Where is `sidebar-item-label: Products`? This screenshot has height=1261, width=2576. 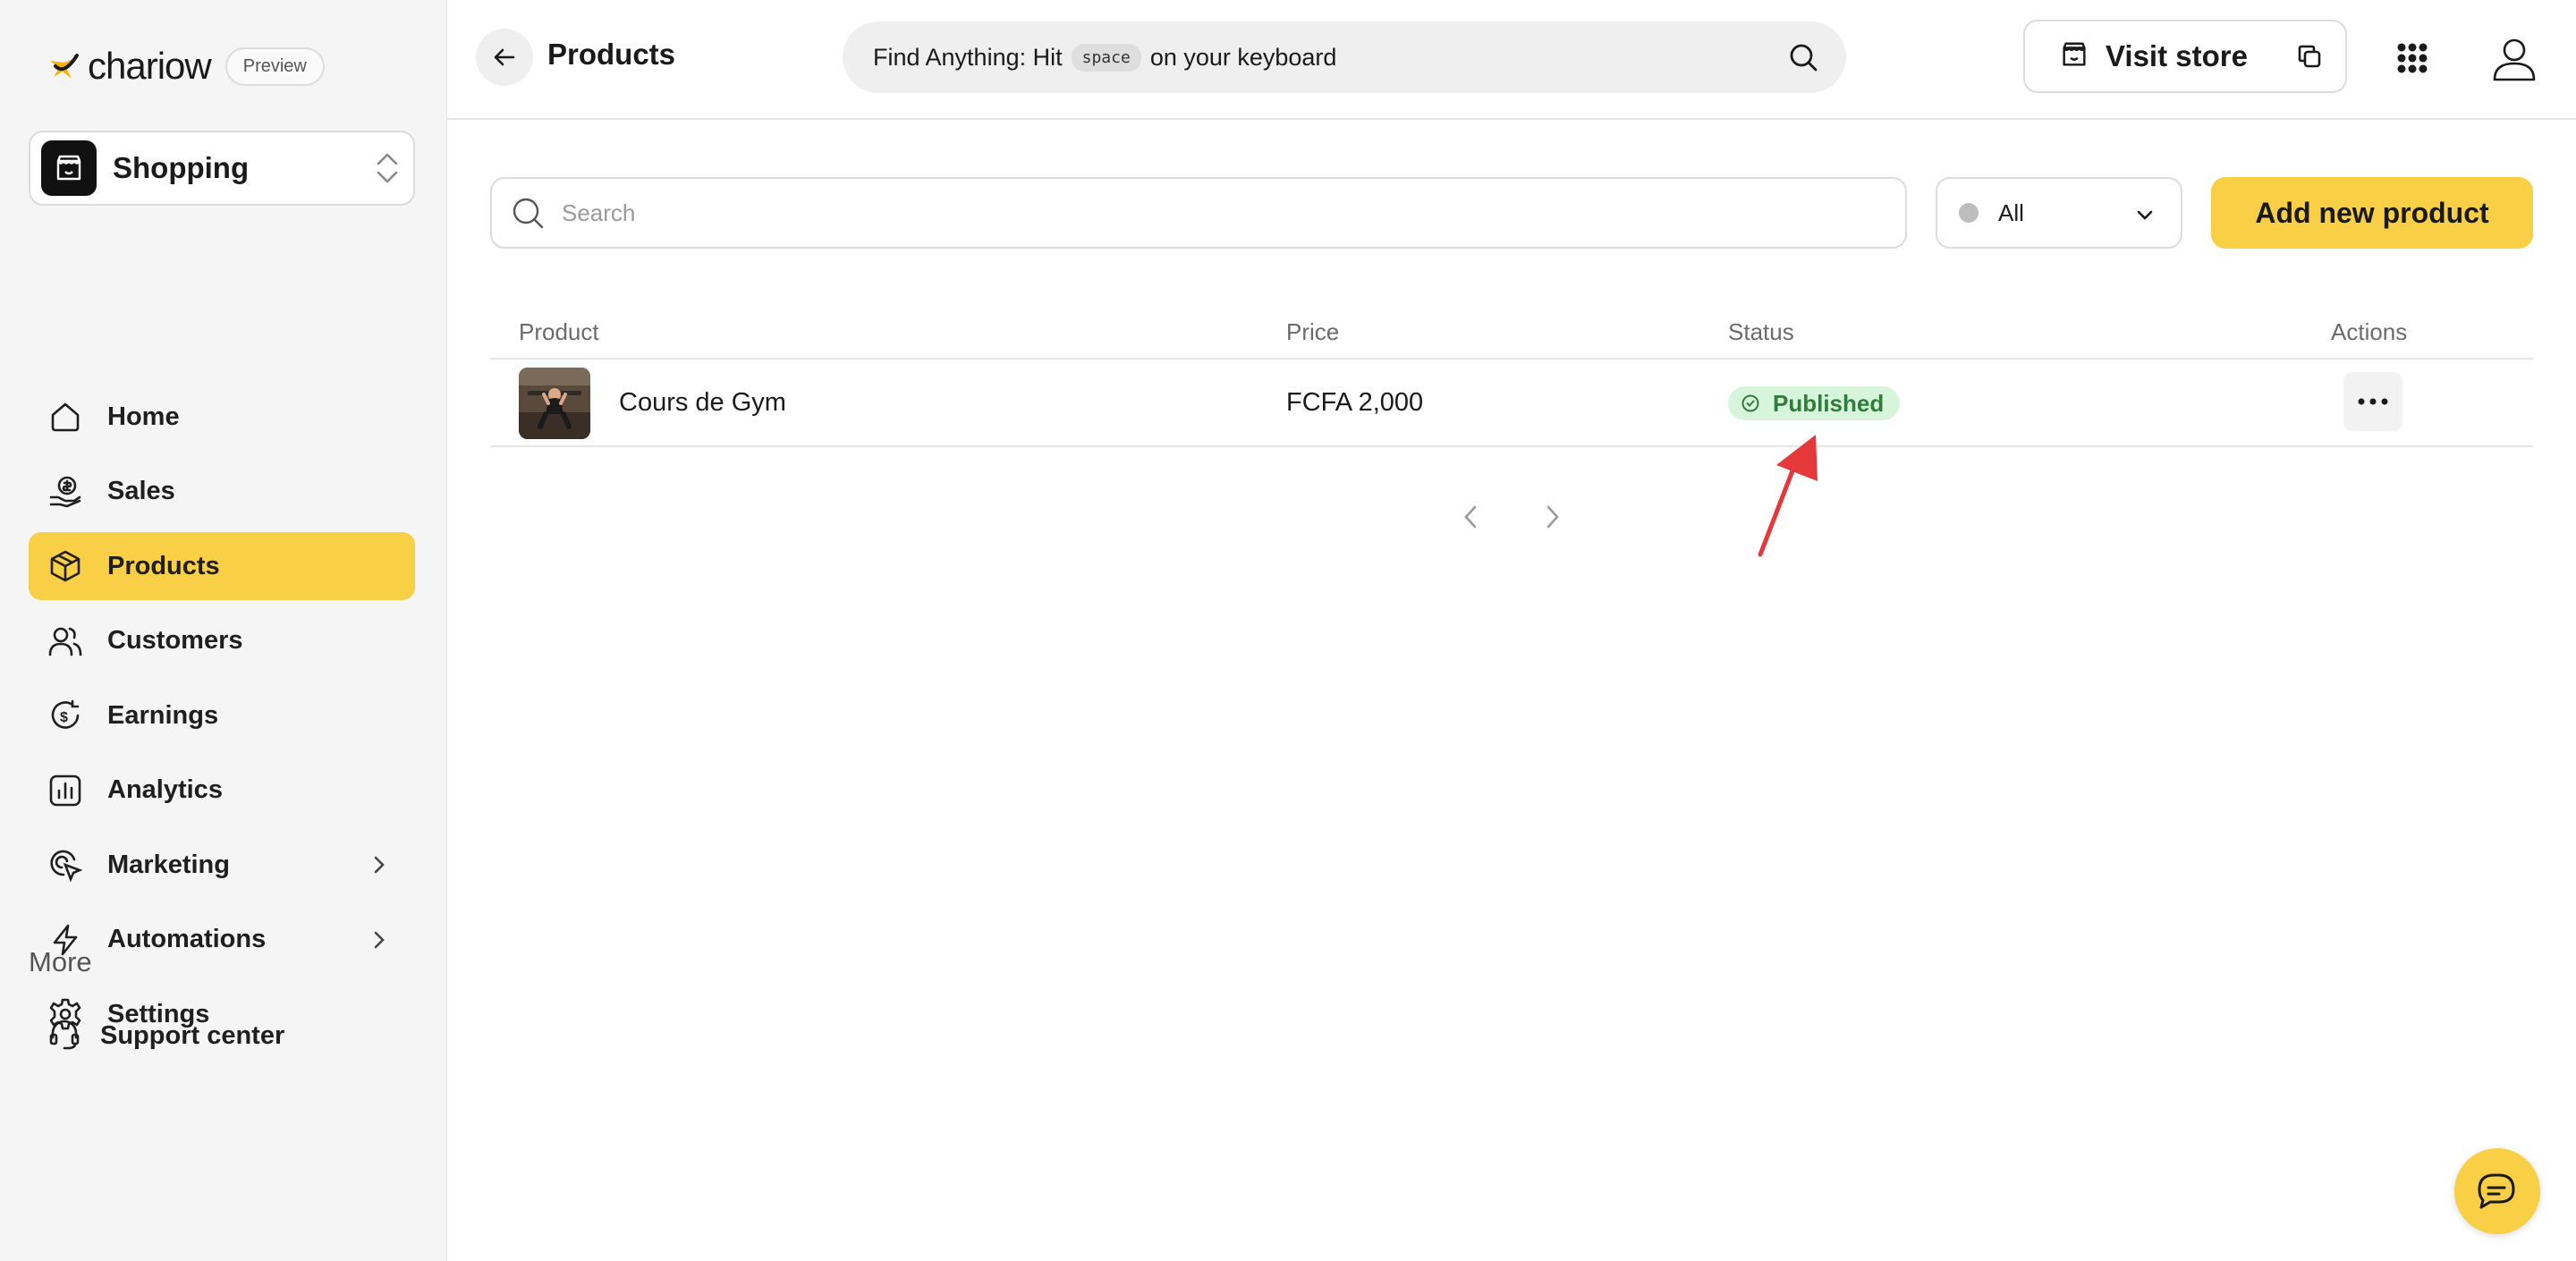 sidebar-item-label: Products is located at coordinates (163, 565).